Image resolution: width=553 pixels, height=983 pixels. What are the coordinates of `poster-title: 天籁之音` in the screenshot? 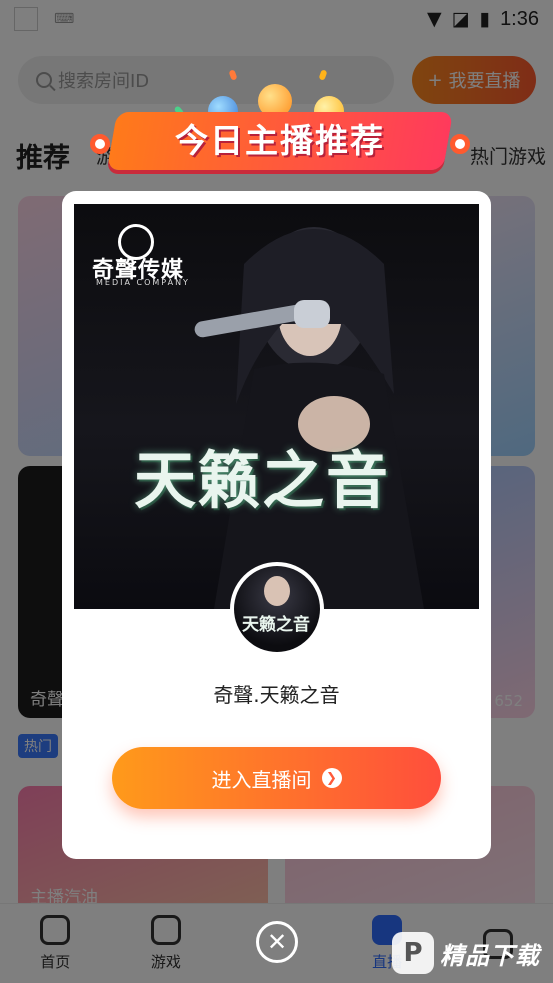 It's located at (262, 480).